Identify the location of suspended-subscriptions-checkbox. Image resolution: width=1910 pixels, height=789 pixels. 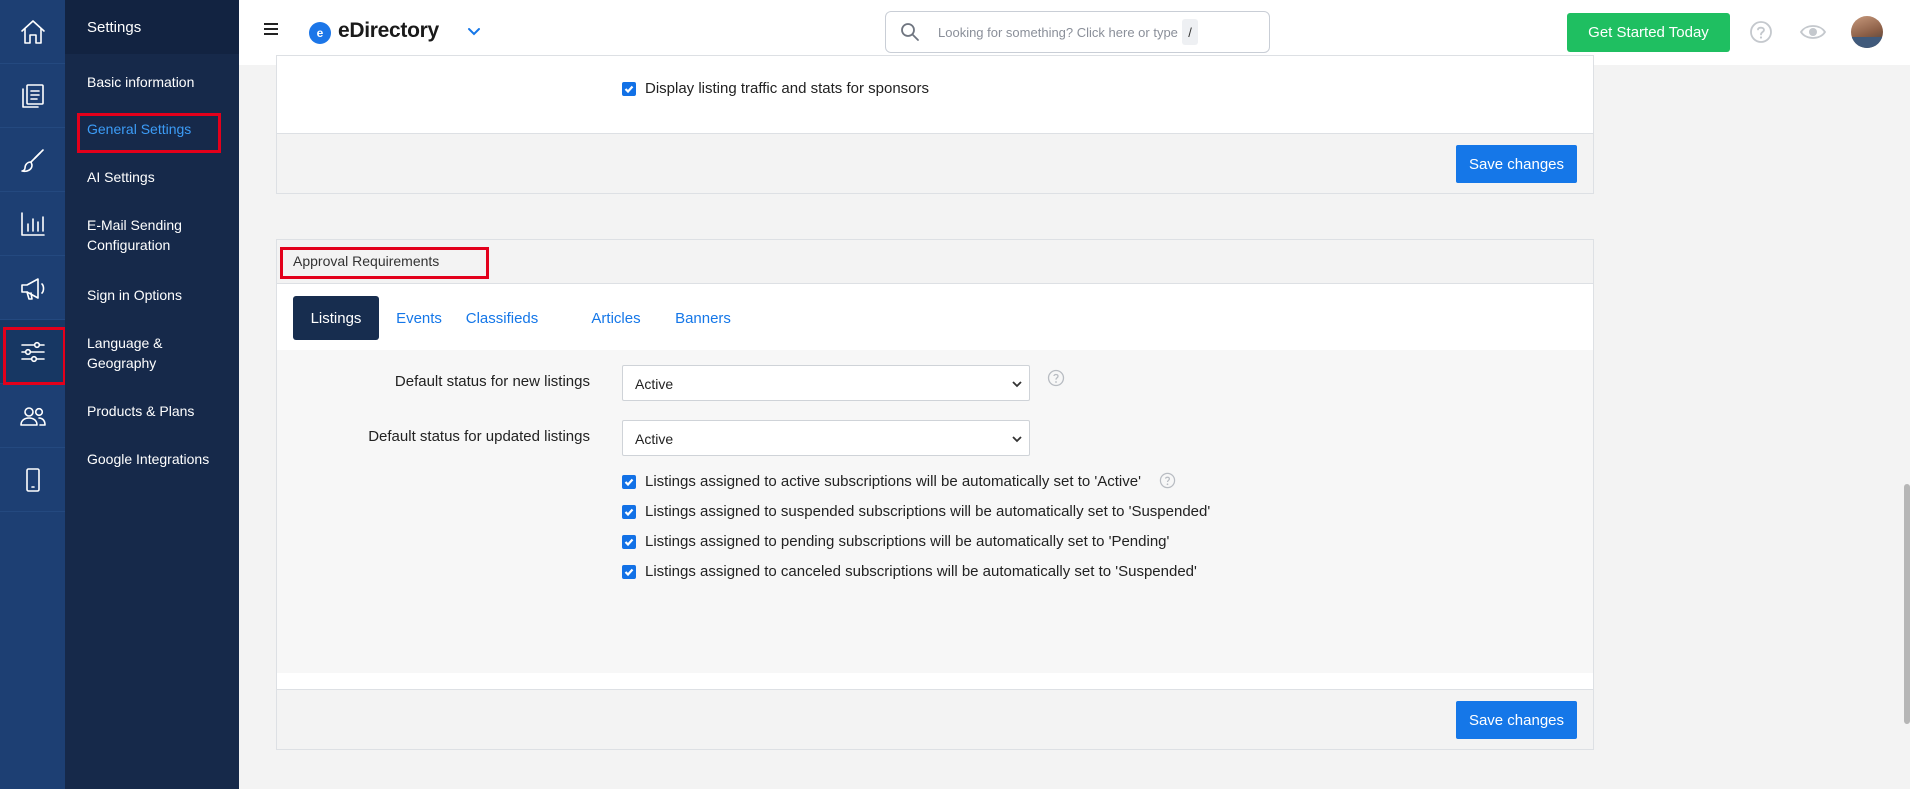
(629, 512).